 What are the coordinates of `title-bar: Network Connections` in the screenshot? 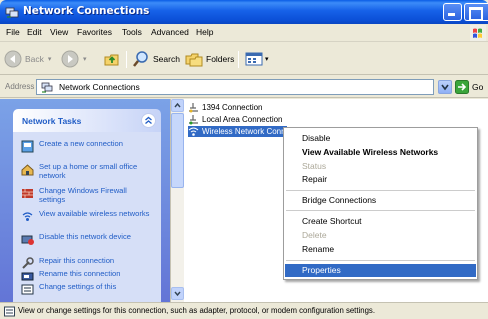 It's located at (244, 12).